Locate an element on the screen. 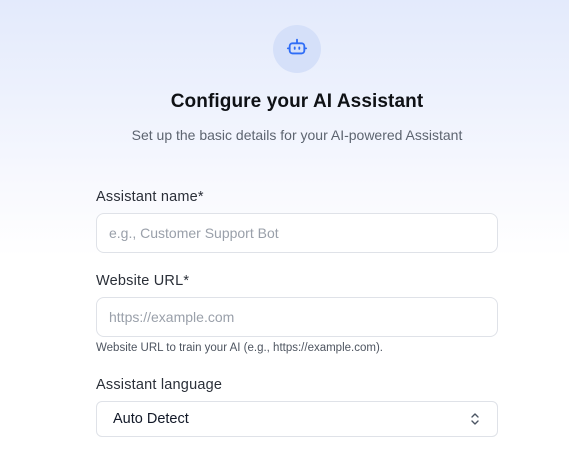  chevron-updown-icon is located at coordinates (475, 419).